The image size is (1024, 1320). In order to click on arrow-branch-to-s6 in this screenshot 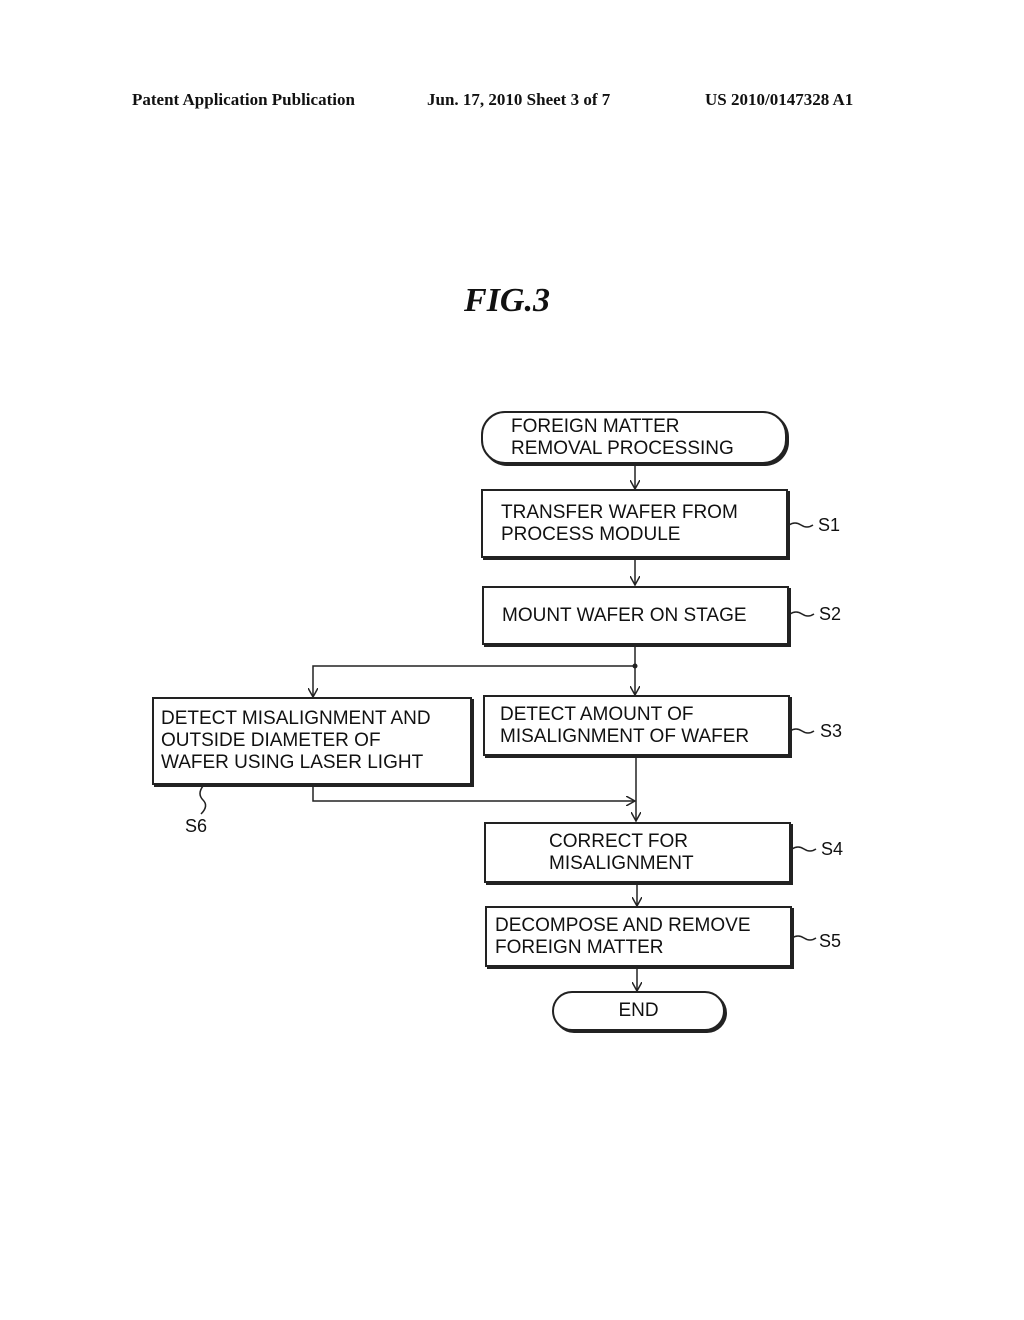, I will do `click(474, 680)`.